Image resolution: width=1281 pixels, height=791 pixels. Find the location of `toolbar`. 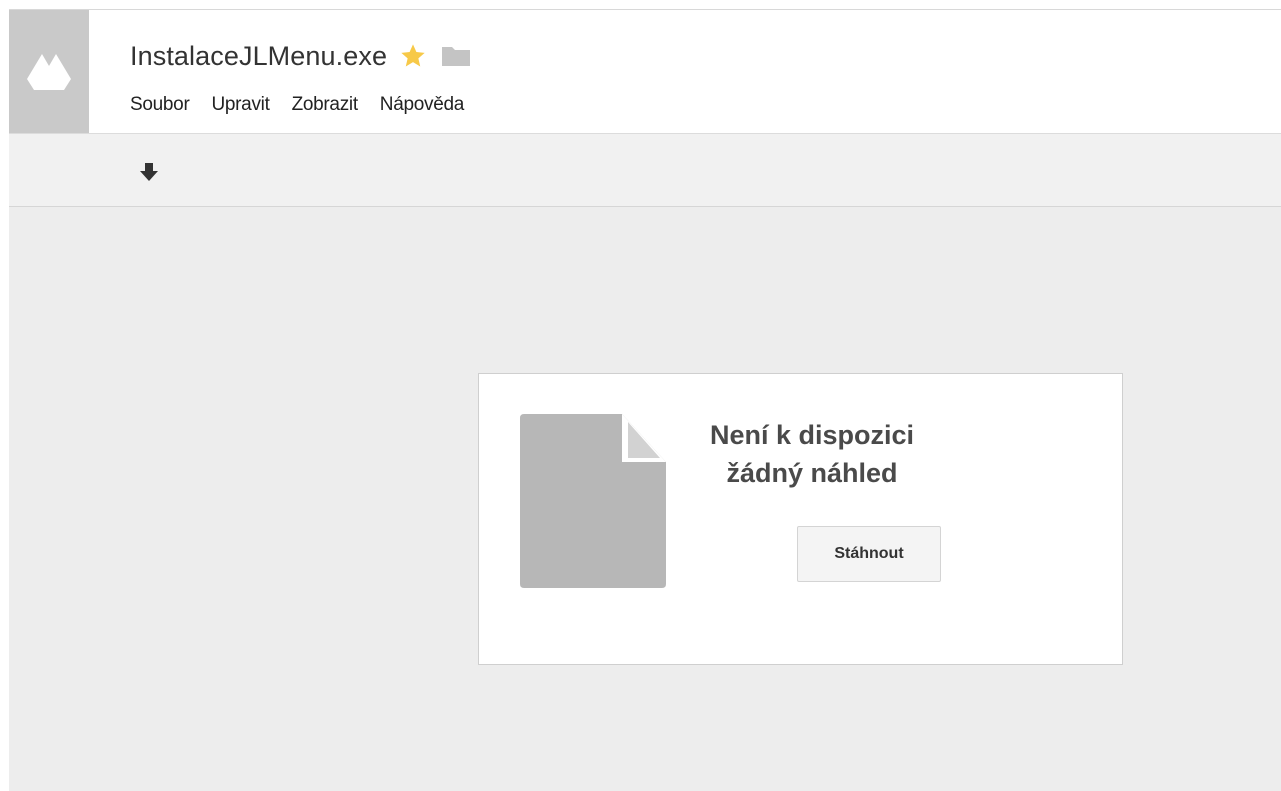

toolbar is located at coordinates (645, 170).